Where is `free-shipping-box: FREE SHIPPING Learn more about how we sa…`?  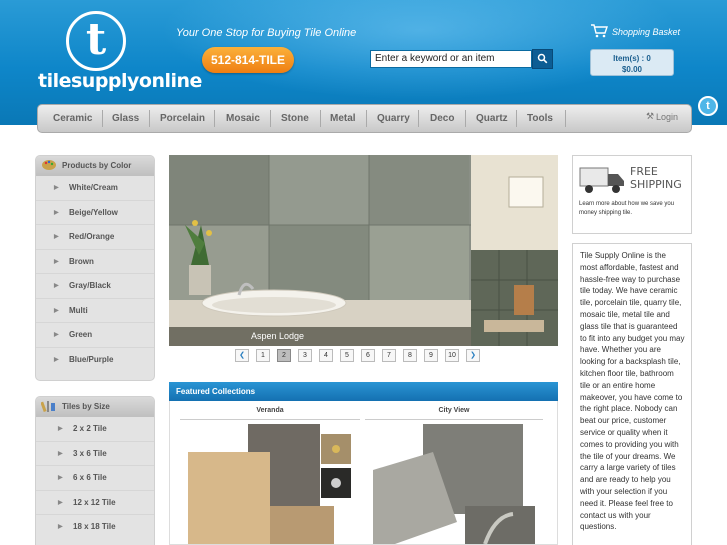 free-shipping-box: FREE SHIPPING Learn more about how we sa… is located at coordinates (632, 194).